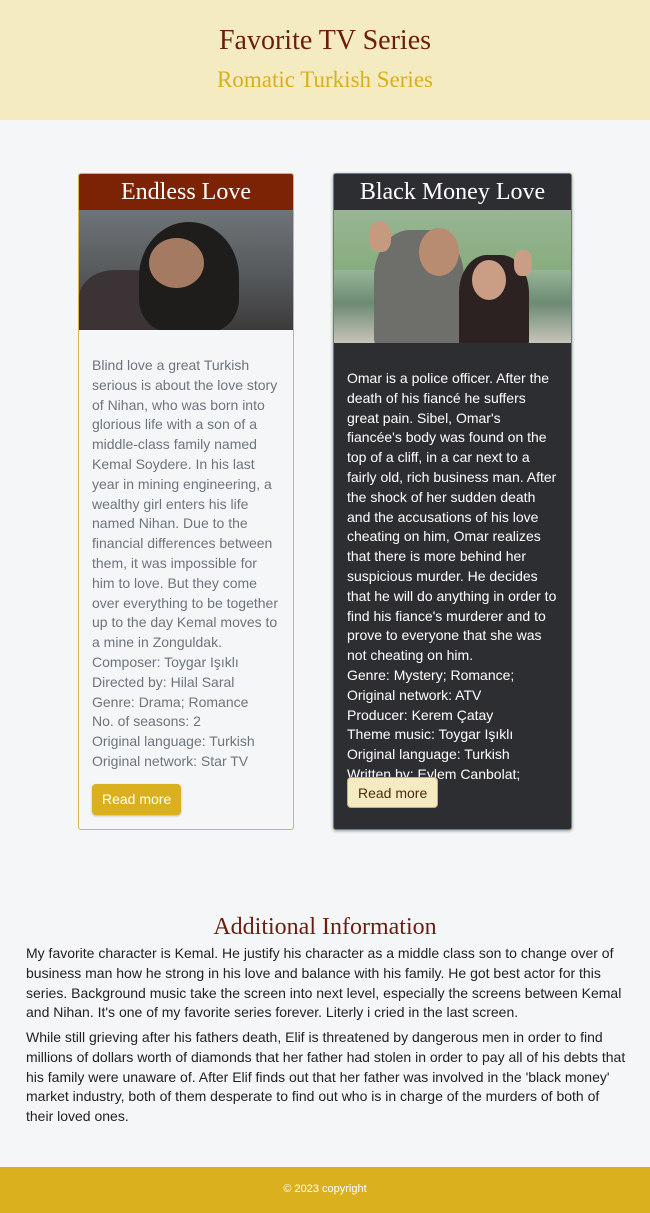 The image size is (650, 1213). I want to click on card-detail: Original network: ATV, so click(414, 694).